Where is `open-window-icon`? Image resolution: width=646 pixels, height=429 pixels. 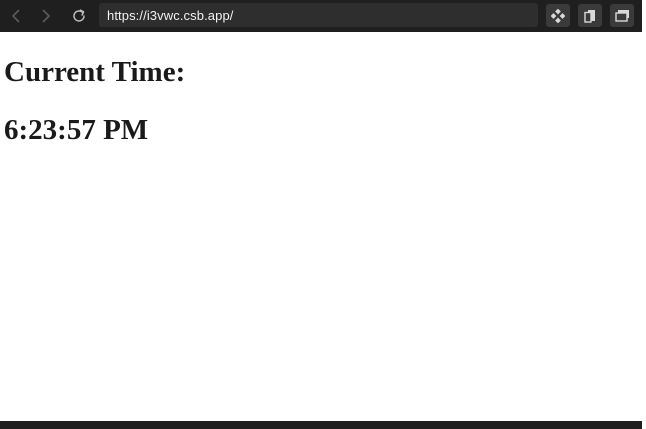 open-window-icon is located at coordinates (622, 15).